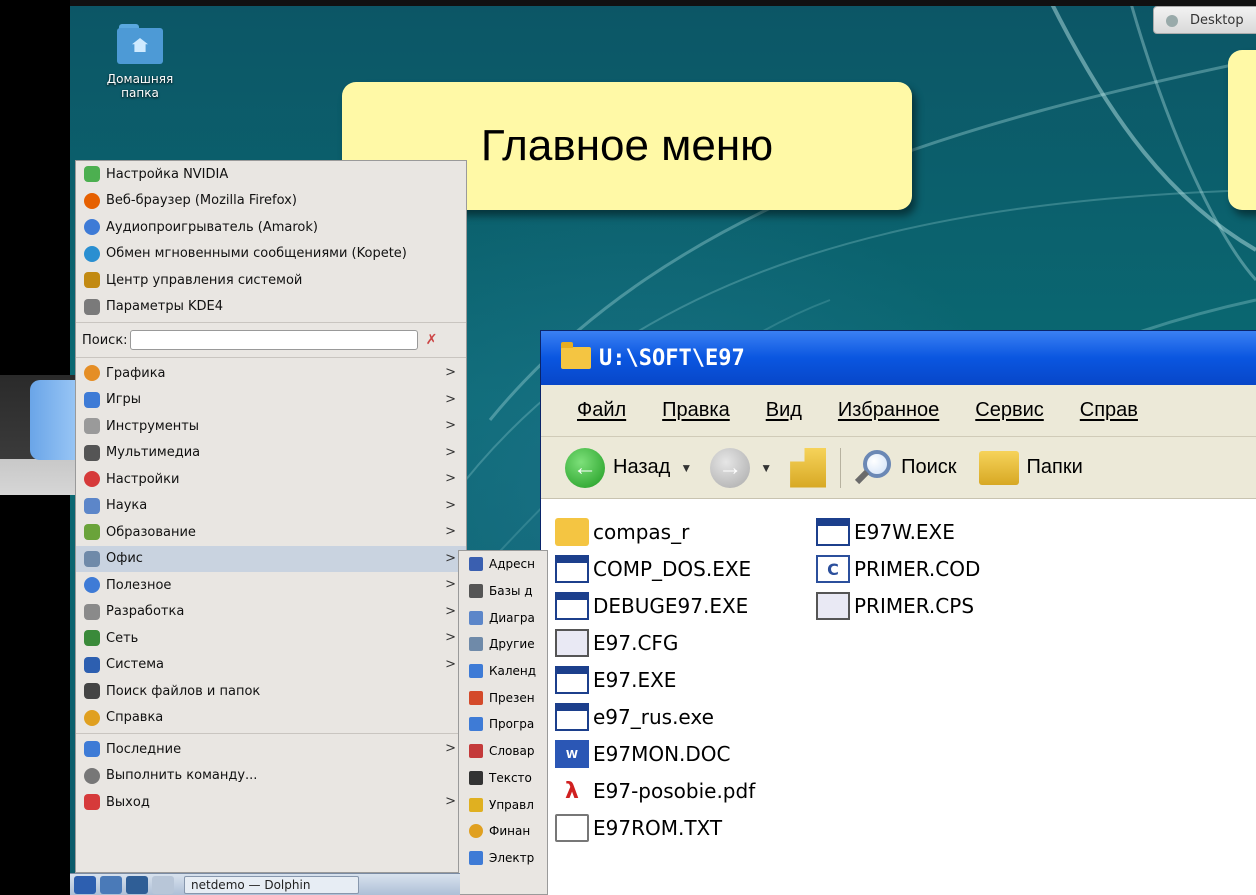  What do you see at coordinates (503, 671) in the screenshot?
I see `submenu-item: Календ` at bounding box center [503, 671].